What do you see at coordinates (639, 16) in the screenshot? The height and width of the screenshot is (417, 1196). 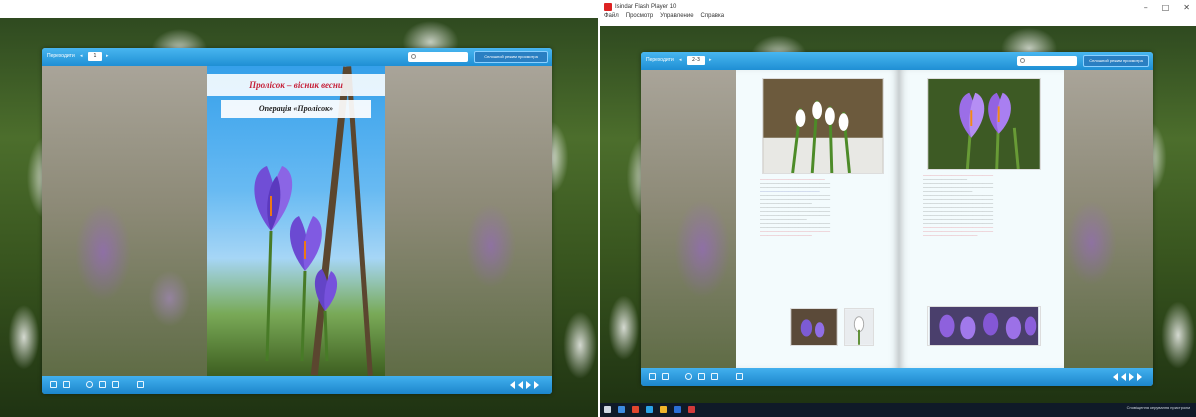 I see `menu-item-view: Просмотр` at bounding box center [639, 16].